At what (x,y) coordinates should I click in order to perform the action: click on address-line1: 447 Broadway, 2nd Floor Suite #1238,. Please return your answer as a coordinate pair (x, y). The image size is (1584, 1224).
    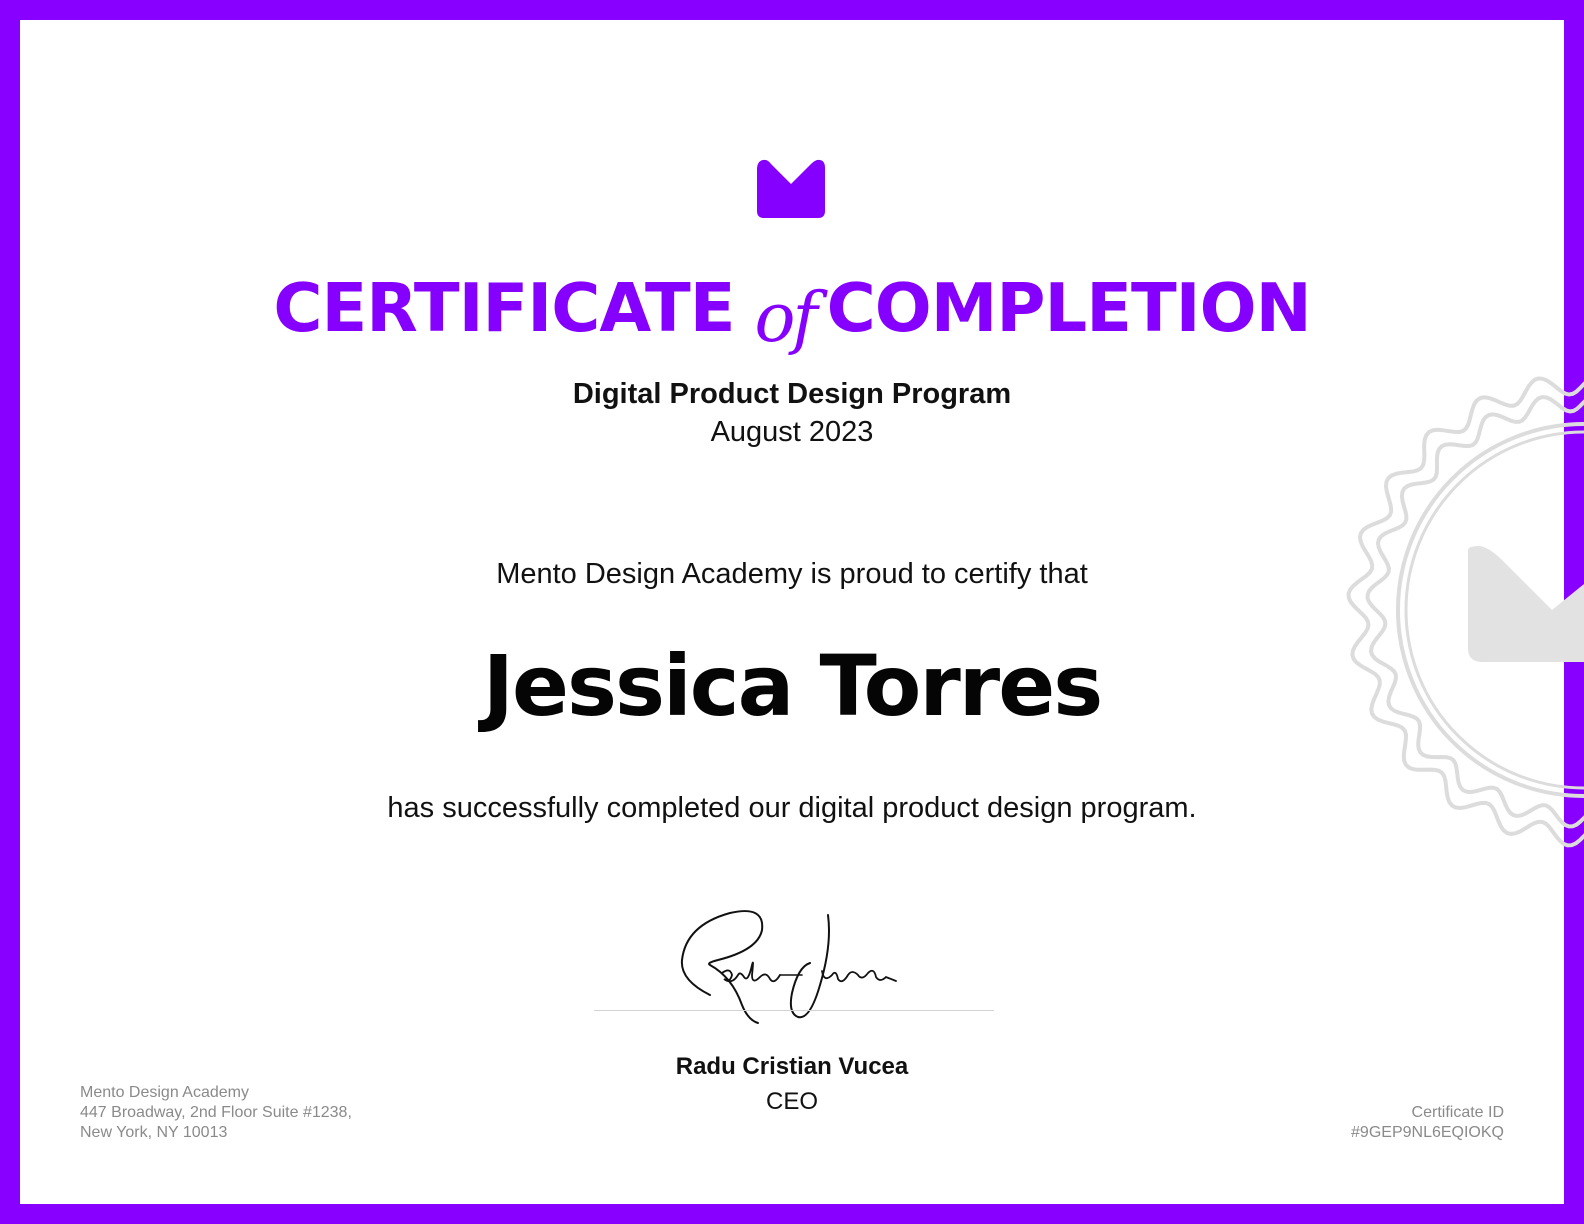
    Looking at the image, I should click on (216, 1112).